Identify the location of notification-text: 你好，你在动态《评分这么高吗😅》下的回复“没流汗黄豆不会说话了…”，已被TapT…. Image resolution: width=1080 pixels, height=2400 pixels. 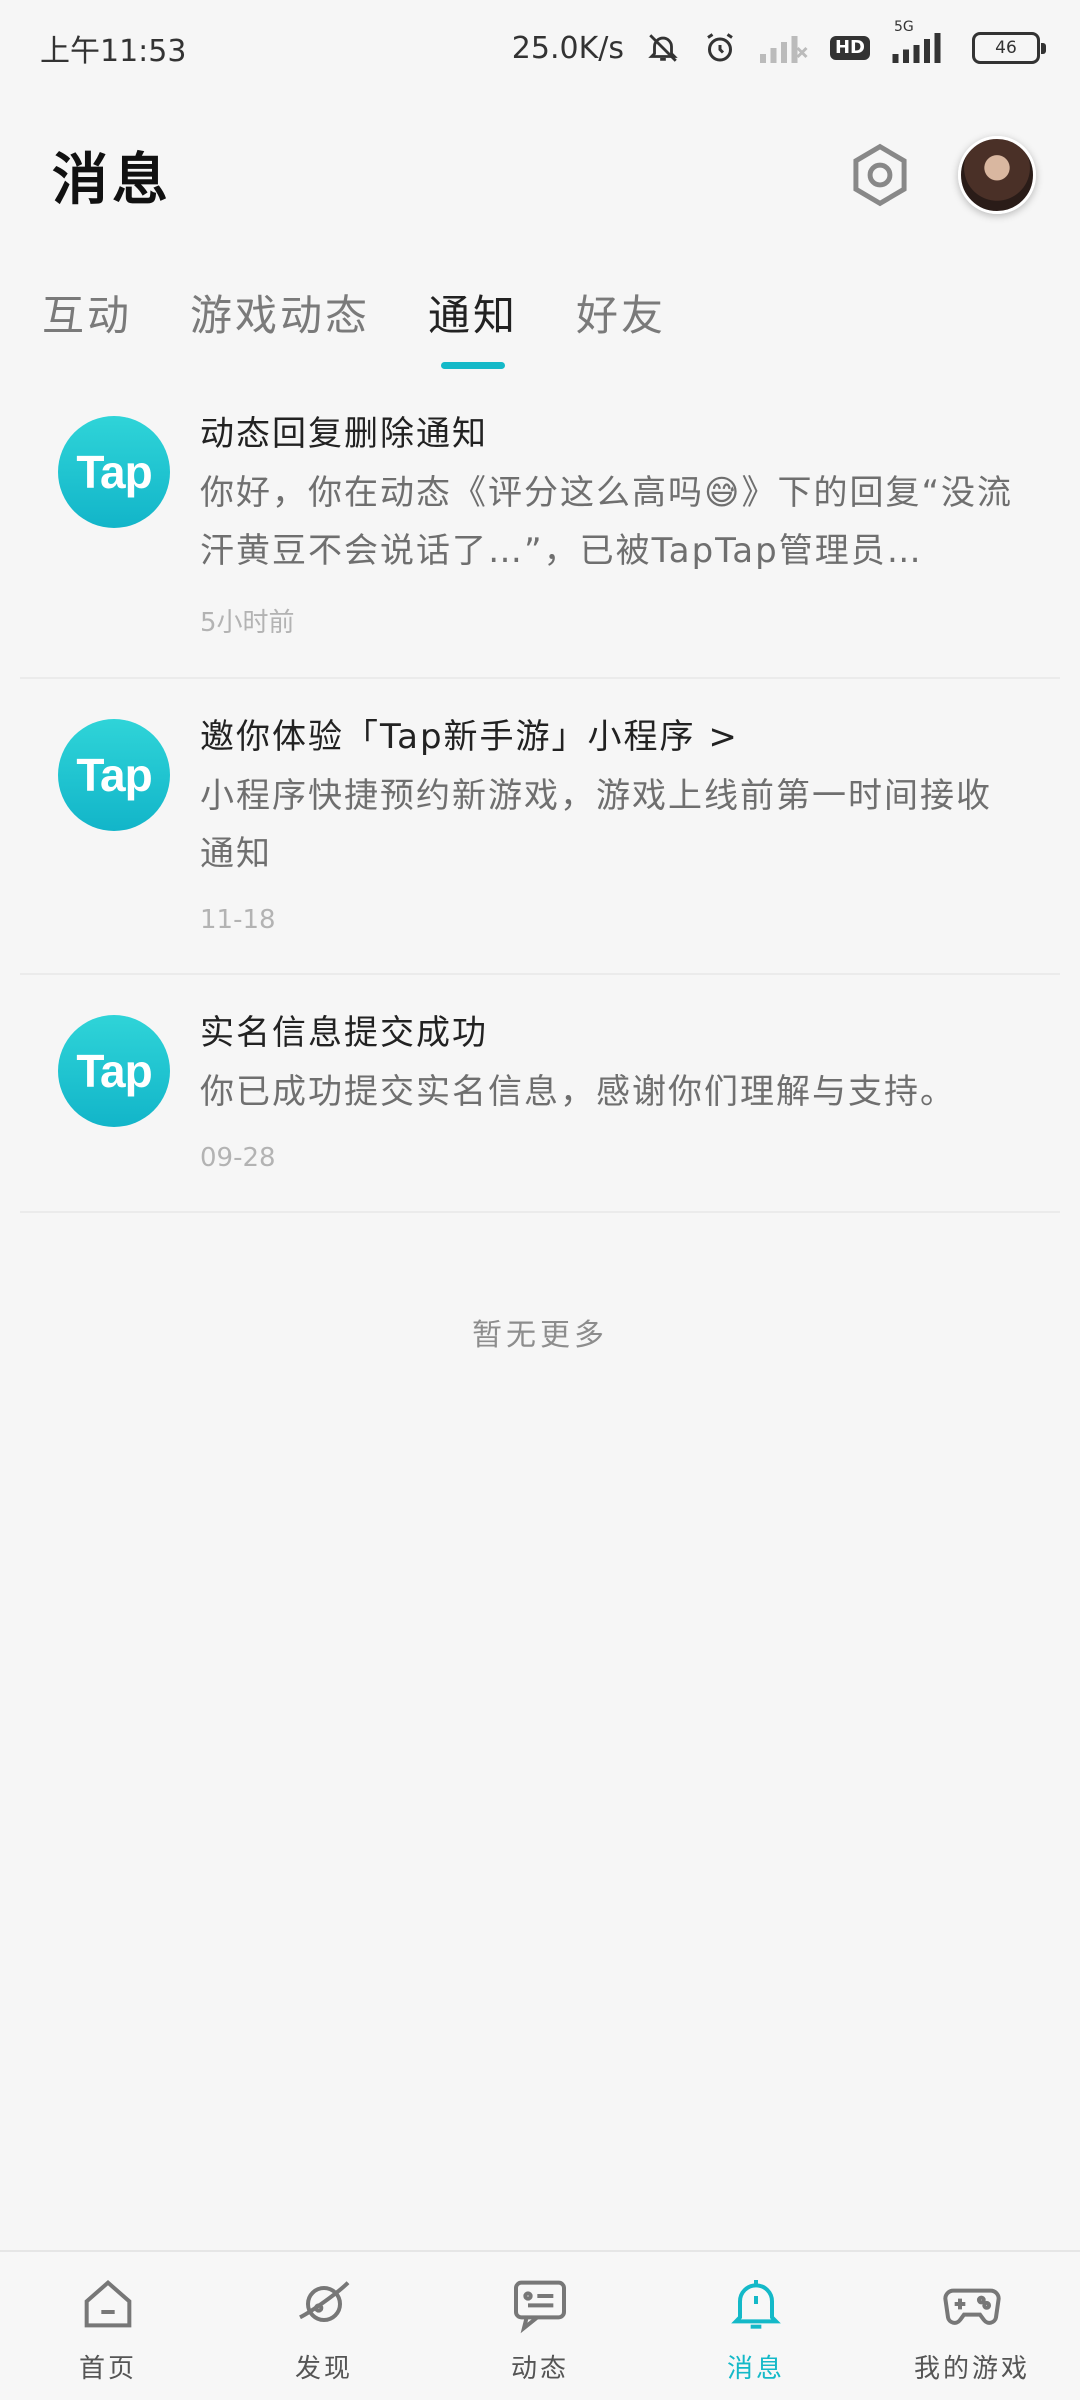
(607, 522).